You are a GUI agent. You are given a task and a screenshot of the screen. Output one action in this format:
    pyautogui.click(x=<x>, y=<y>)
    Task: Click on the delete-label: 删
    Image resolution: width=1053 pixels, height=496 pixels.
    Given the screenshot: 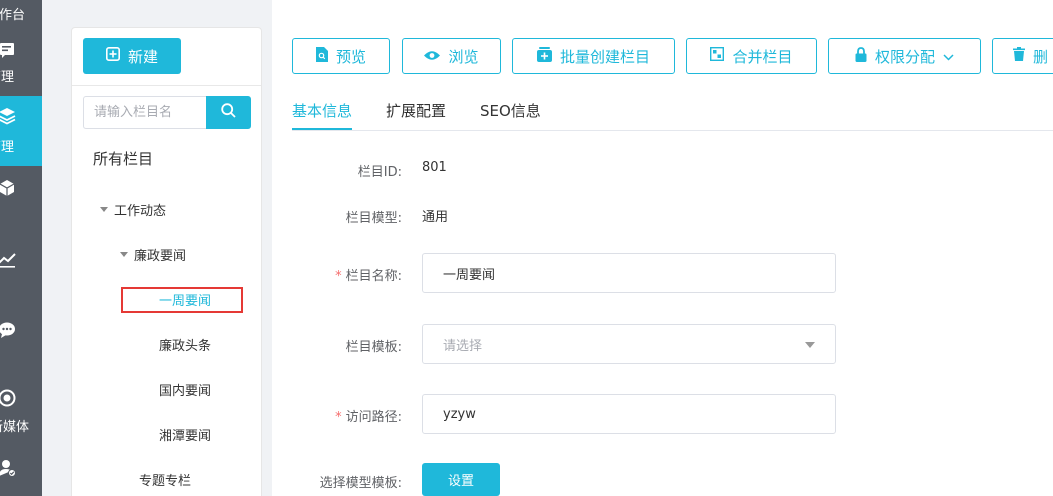 What is the action you would take?
    pyautogui.click(x=1041, y=56)
    